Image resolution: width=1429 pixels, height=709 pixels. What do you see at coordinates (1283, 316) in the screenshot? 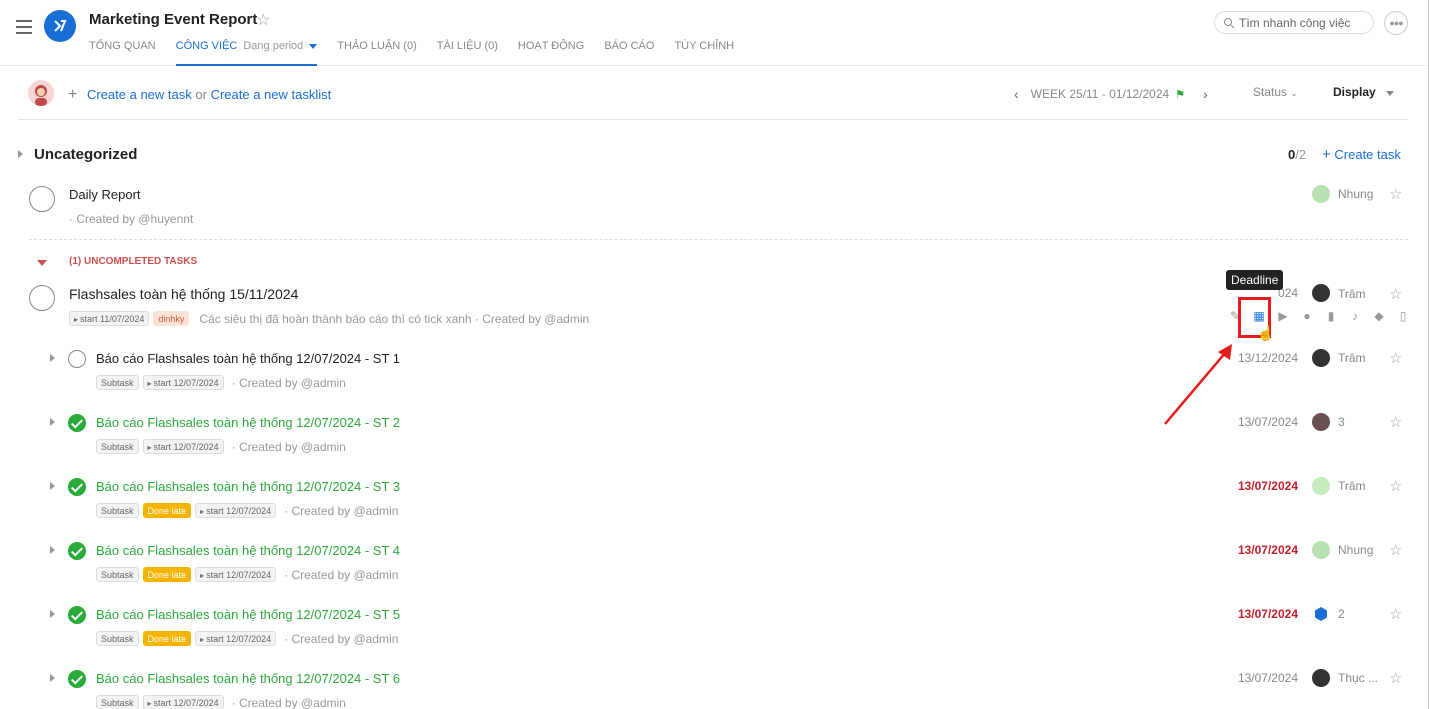
I see `play-icon: ▶` at bounding box center [1283, 316].